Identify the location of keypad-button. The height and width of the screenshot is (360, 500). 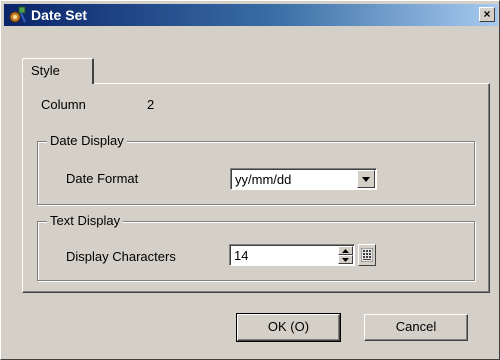
(367, 255).